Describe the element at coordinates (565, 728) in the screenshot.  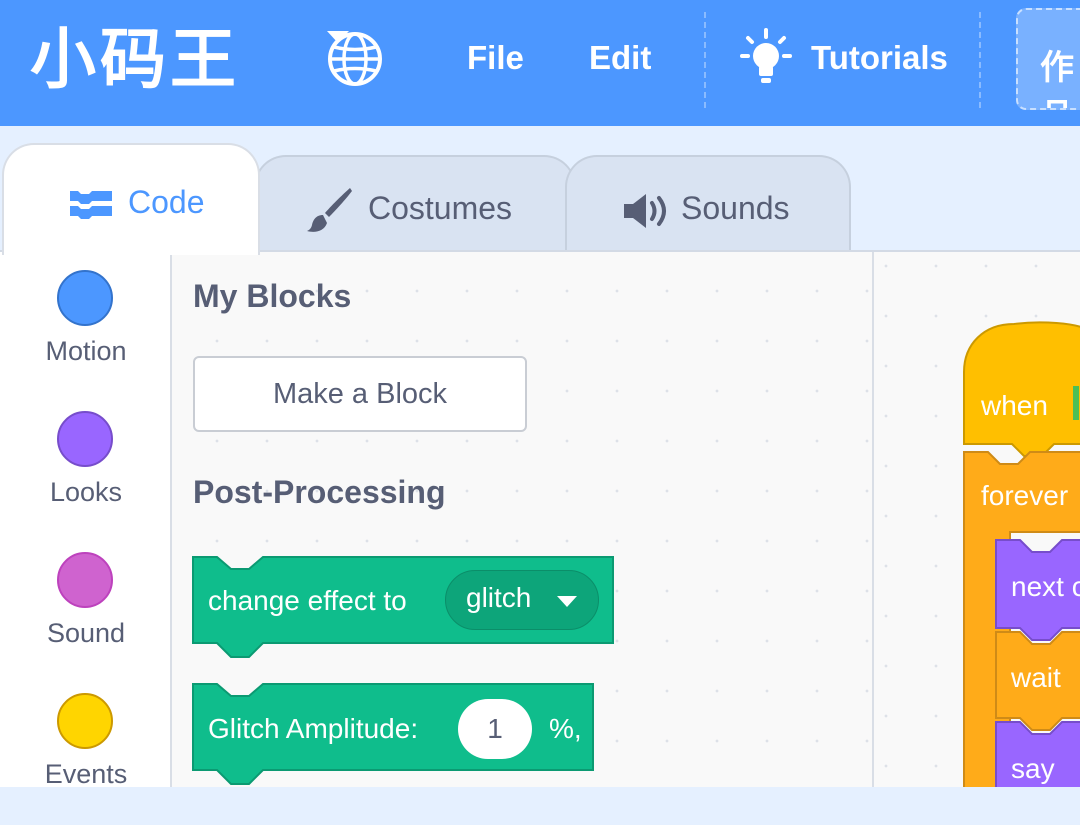
I see `amplitude-suffix: %,` at that location.